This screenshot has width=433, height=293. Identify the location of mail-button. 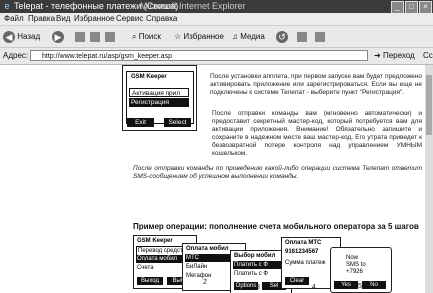
(302, 36).